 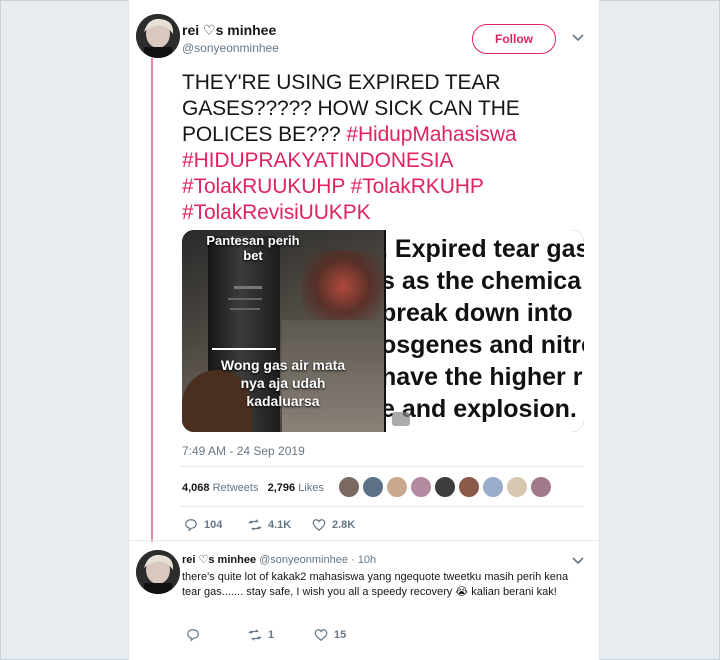 I want to click on media-text-line-5: have the higher r, so click(x=484, y=377).